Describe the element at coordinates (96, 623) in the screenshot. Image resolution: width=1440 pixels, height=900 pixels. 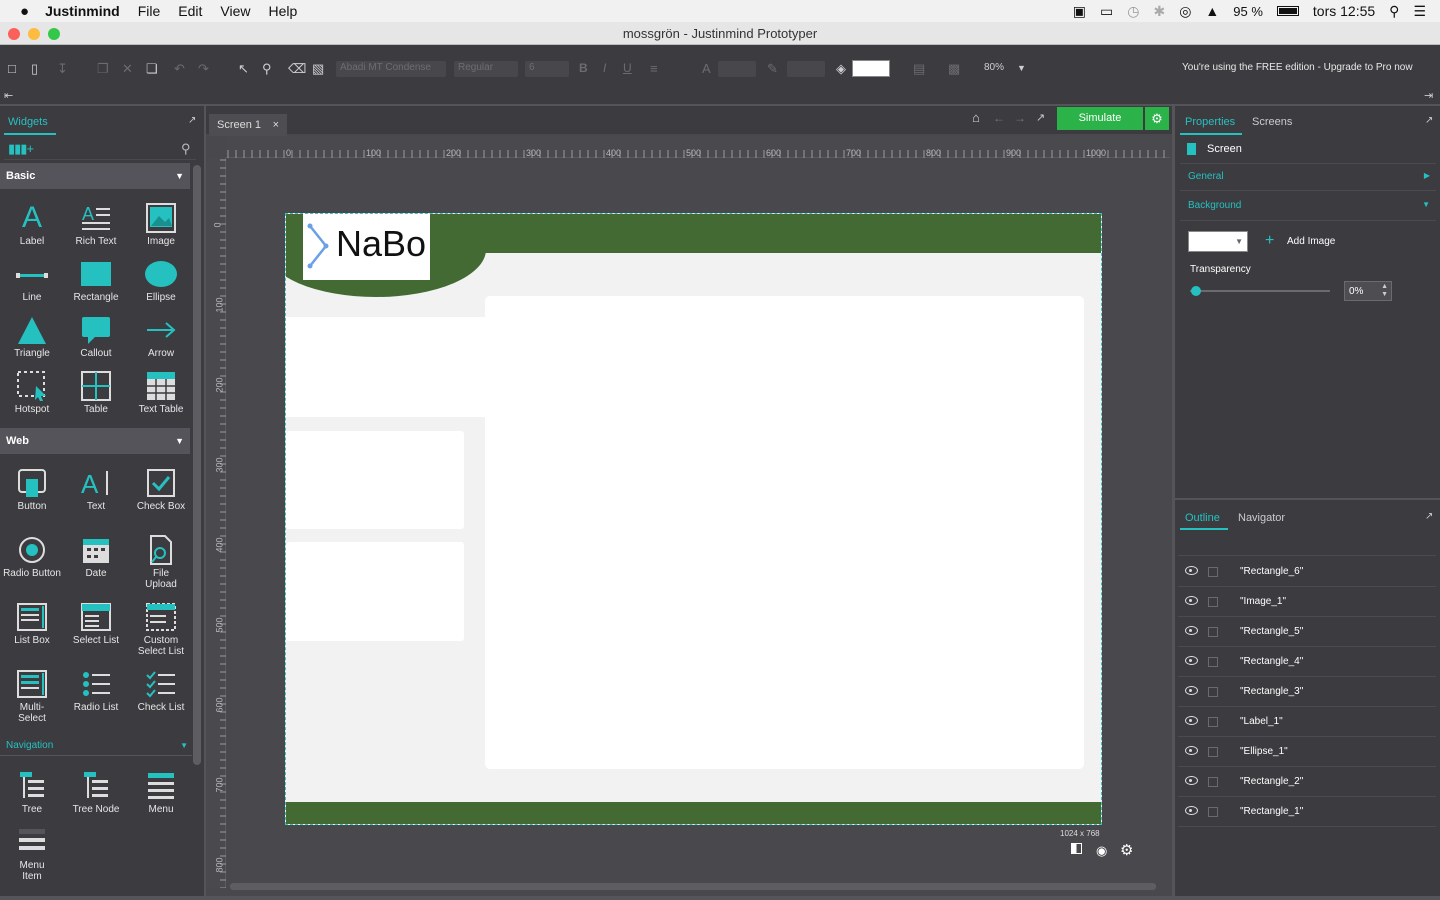
I see `widget-select-list: Select List` at that location.